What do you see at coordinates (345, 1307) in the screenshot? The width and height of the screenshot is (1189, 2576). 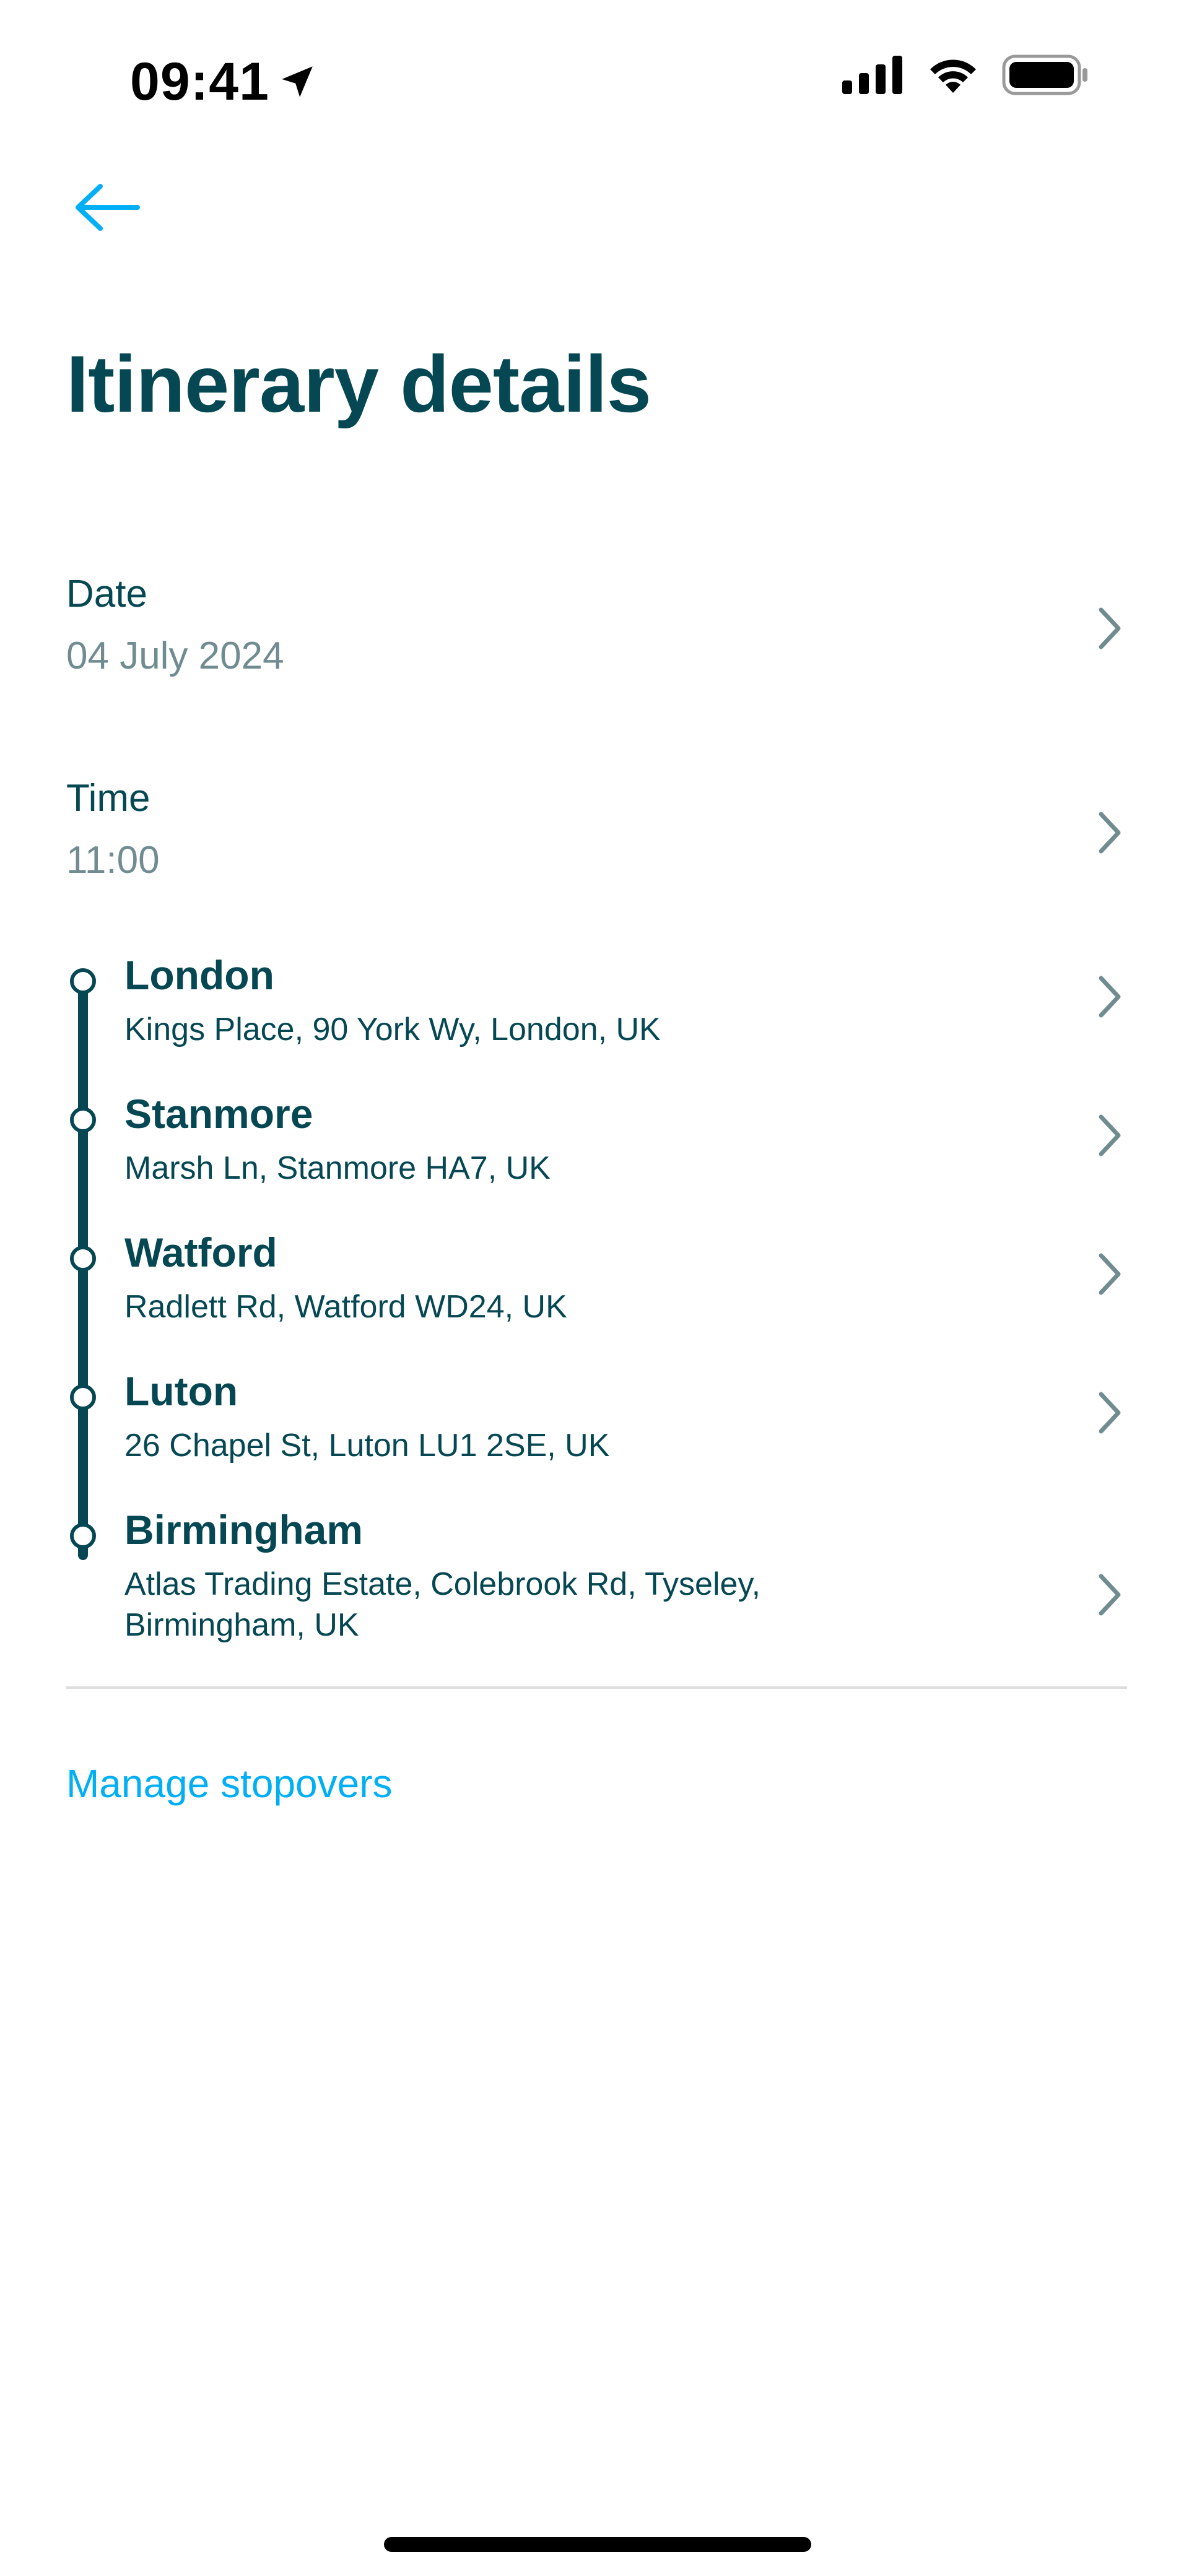 I see `stop-address: Radlett Rd, Watford WD24, UK` at bounding box center [345, 1307].